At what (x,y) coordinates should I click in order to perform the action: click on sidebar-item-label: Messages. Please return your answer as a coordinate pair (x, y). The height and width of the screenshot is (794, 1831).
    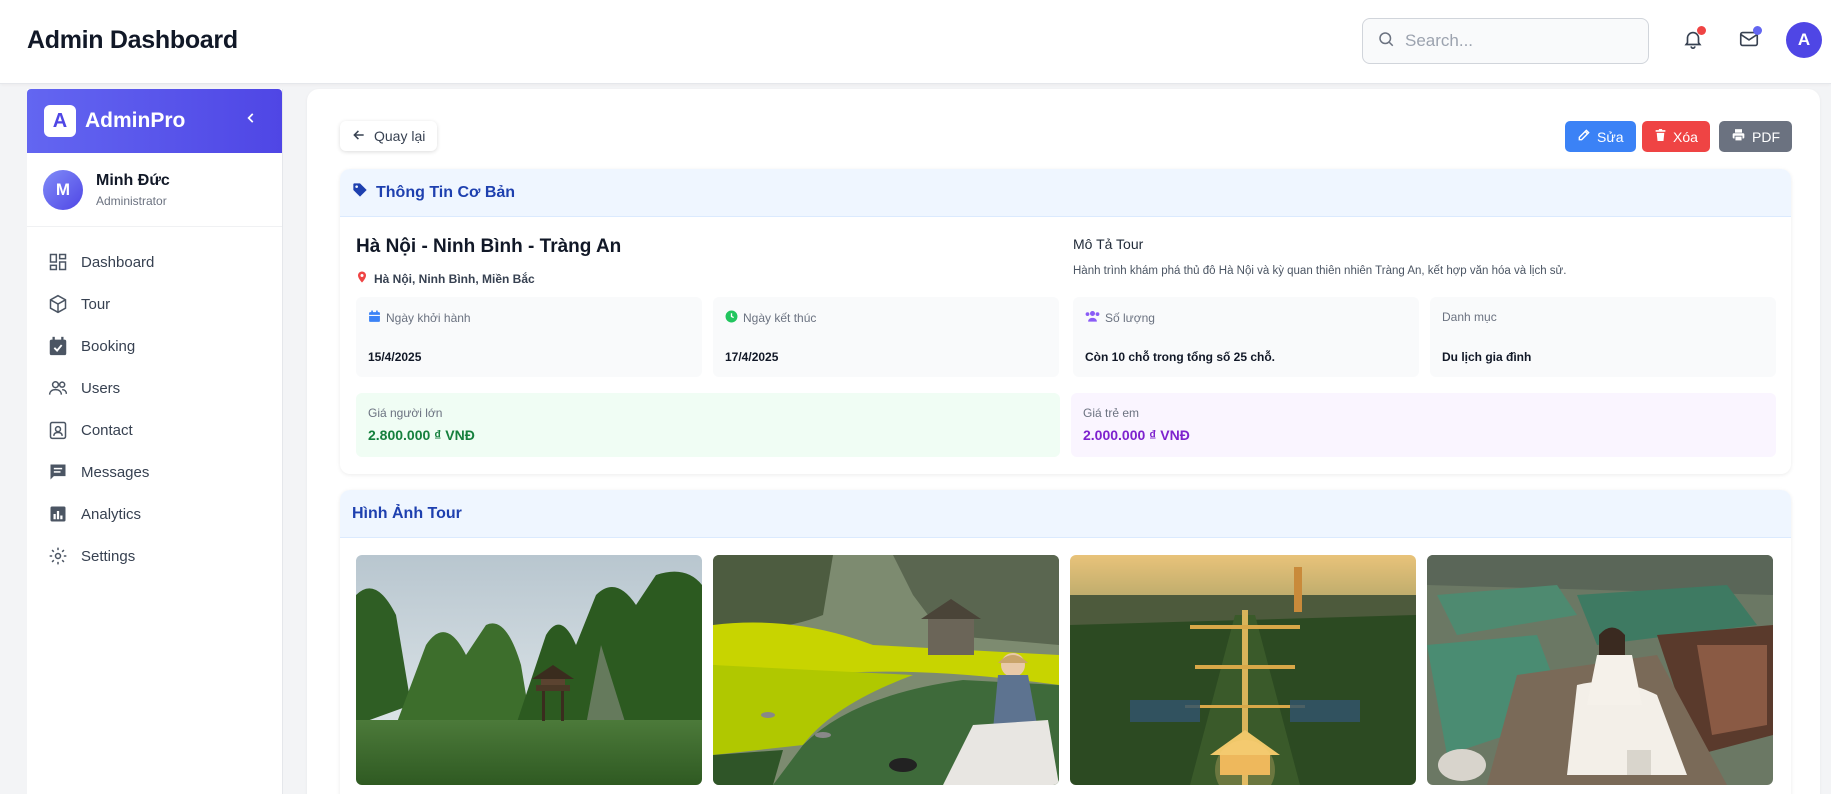
    Looking at the image, I should click on (115, 472).